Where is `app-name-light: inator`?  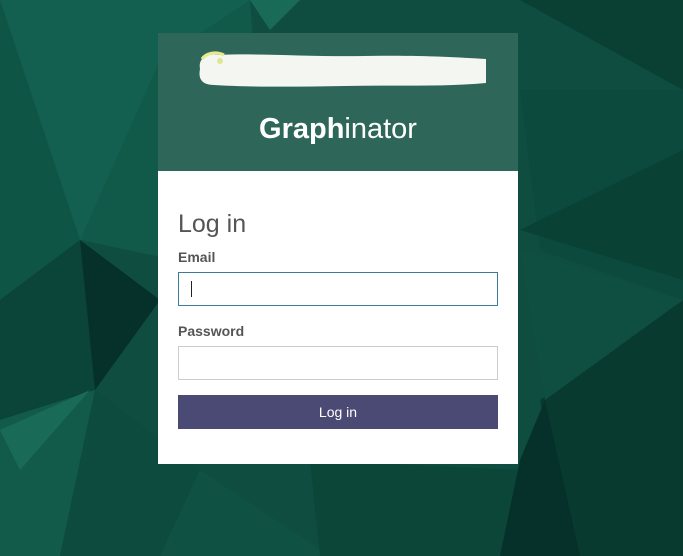
app-name-light: inator is located at coordinates (380, 129).